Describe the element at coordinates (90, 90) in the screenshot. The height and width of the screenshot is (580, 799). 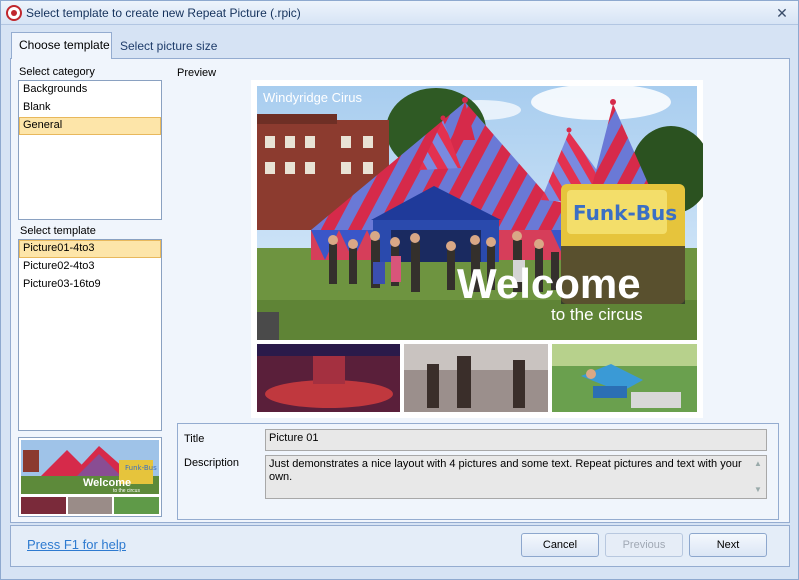
I see `category-item-backgrounds: Backgrounds` at that location.